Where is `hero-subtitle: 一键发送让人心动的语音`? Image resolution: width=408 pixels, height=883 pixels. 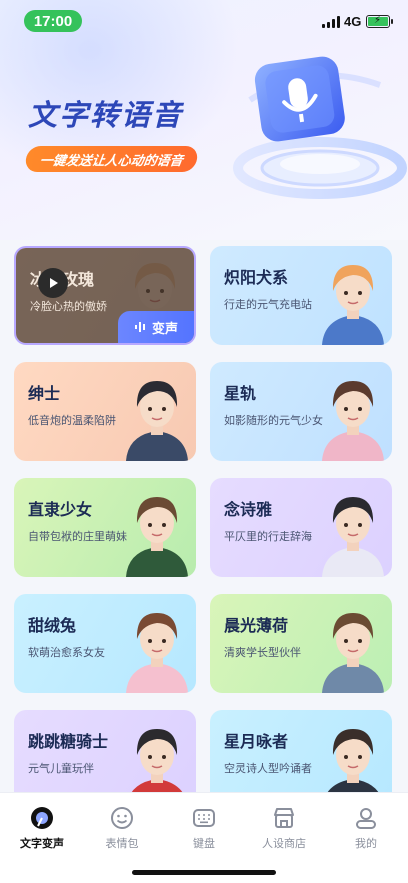 hero-subtitle: 一键发送让人心动的语音 is located at coordinates (111, 159).